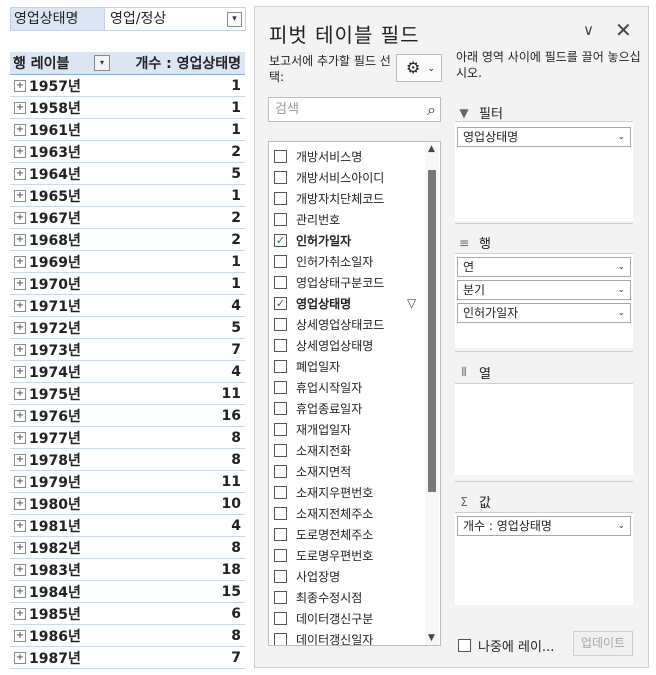 The height and width of the screenshot is (675, 656). I want to click on field-list-item: 개방서비스명, so click(346, 156).